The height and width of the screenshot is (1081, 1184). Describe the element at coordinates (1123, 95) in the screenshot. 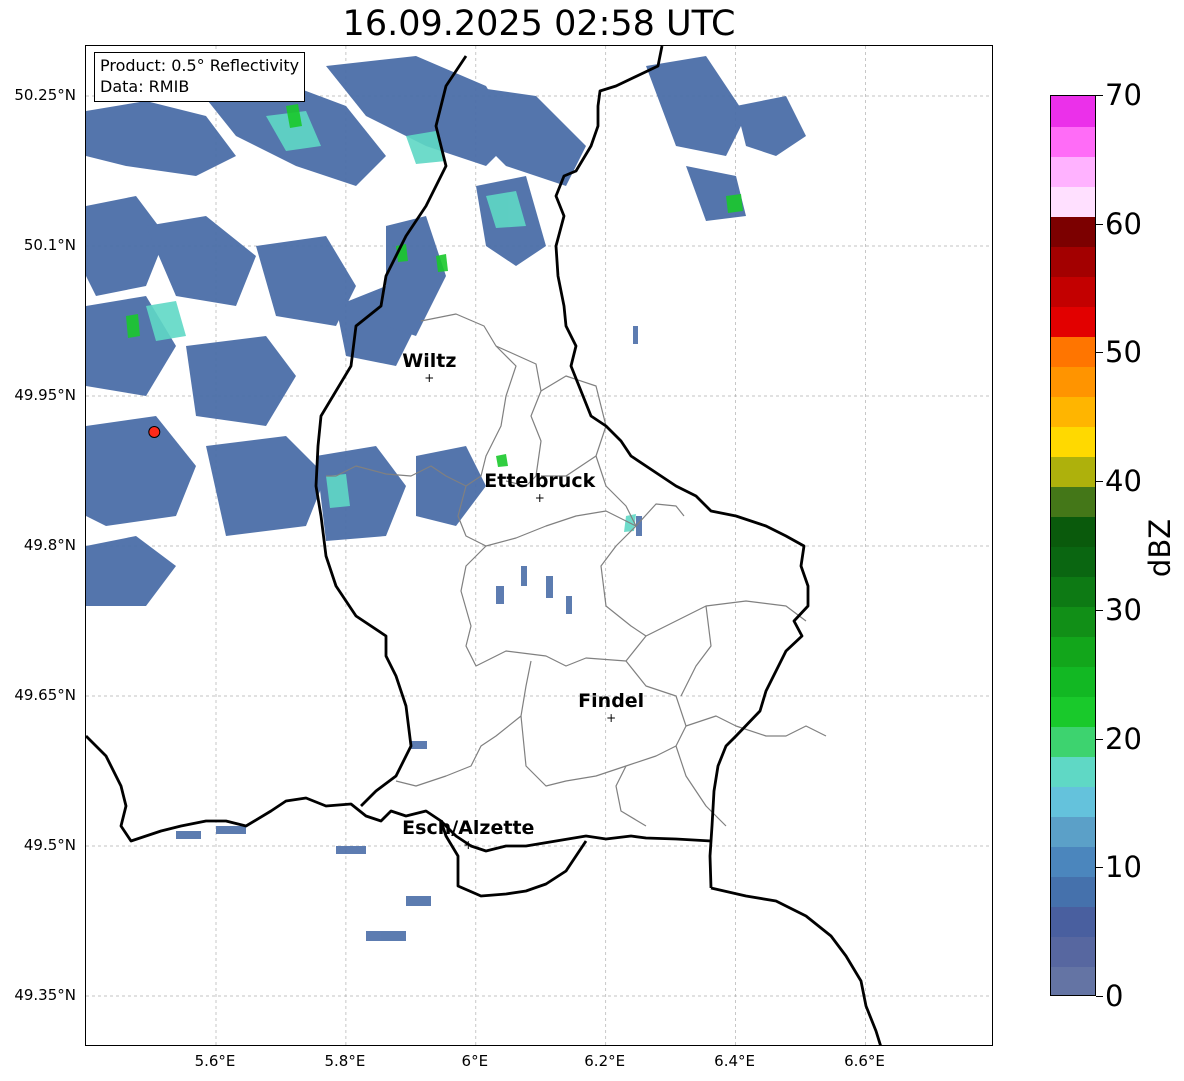

I see `colorbar-tick-label: 70` at that location.